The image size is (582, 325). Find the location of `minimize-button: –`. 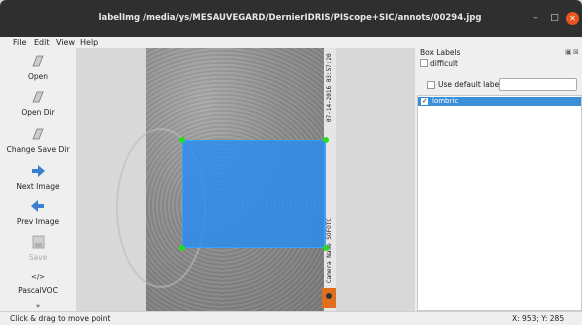

minimize-button: – is located at coordinates (535, 18).